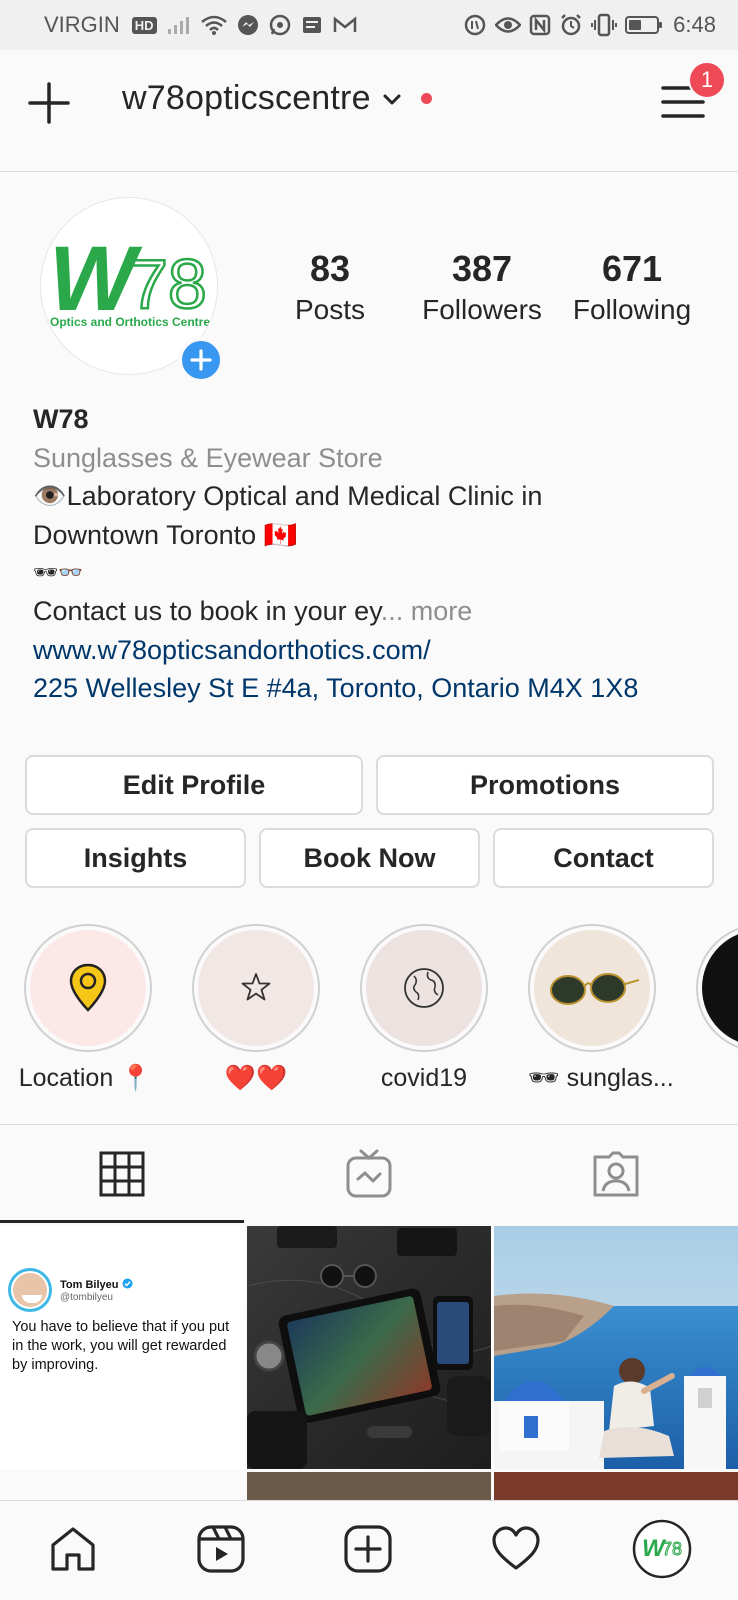 This screenshot has height=1600, width=738. I want to click on star-icon, so click(256, 987).